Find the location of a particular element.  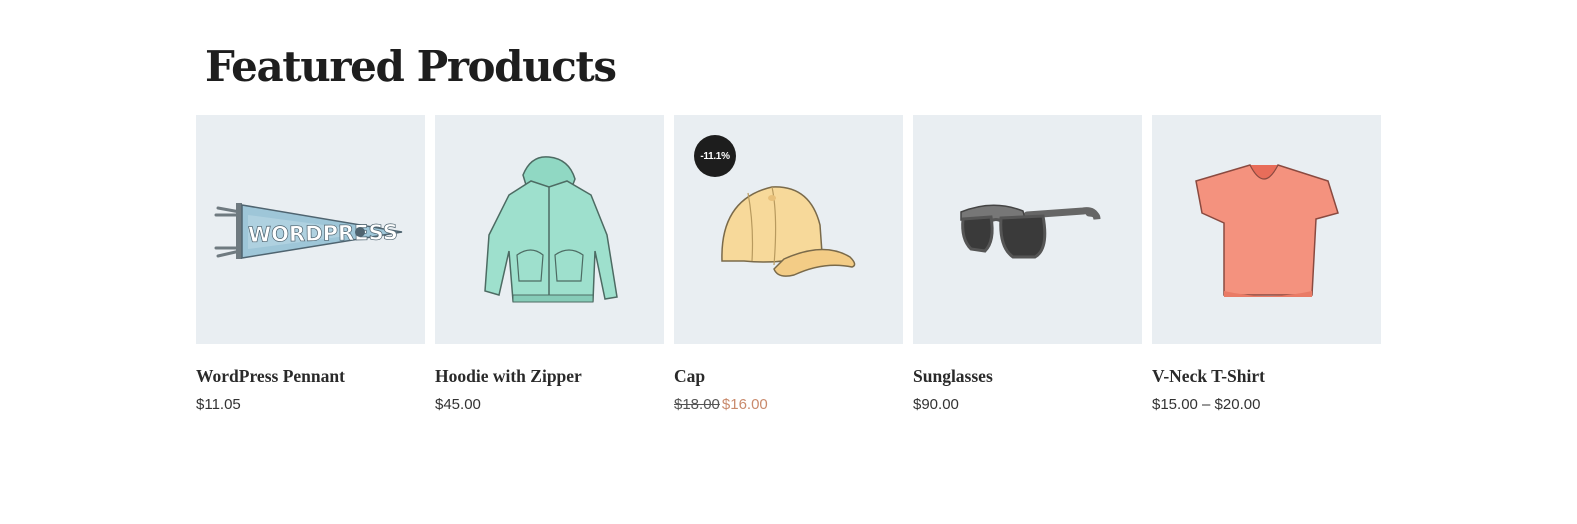

sale-badge: -11.1% is located at coordinates (715, 156).